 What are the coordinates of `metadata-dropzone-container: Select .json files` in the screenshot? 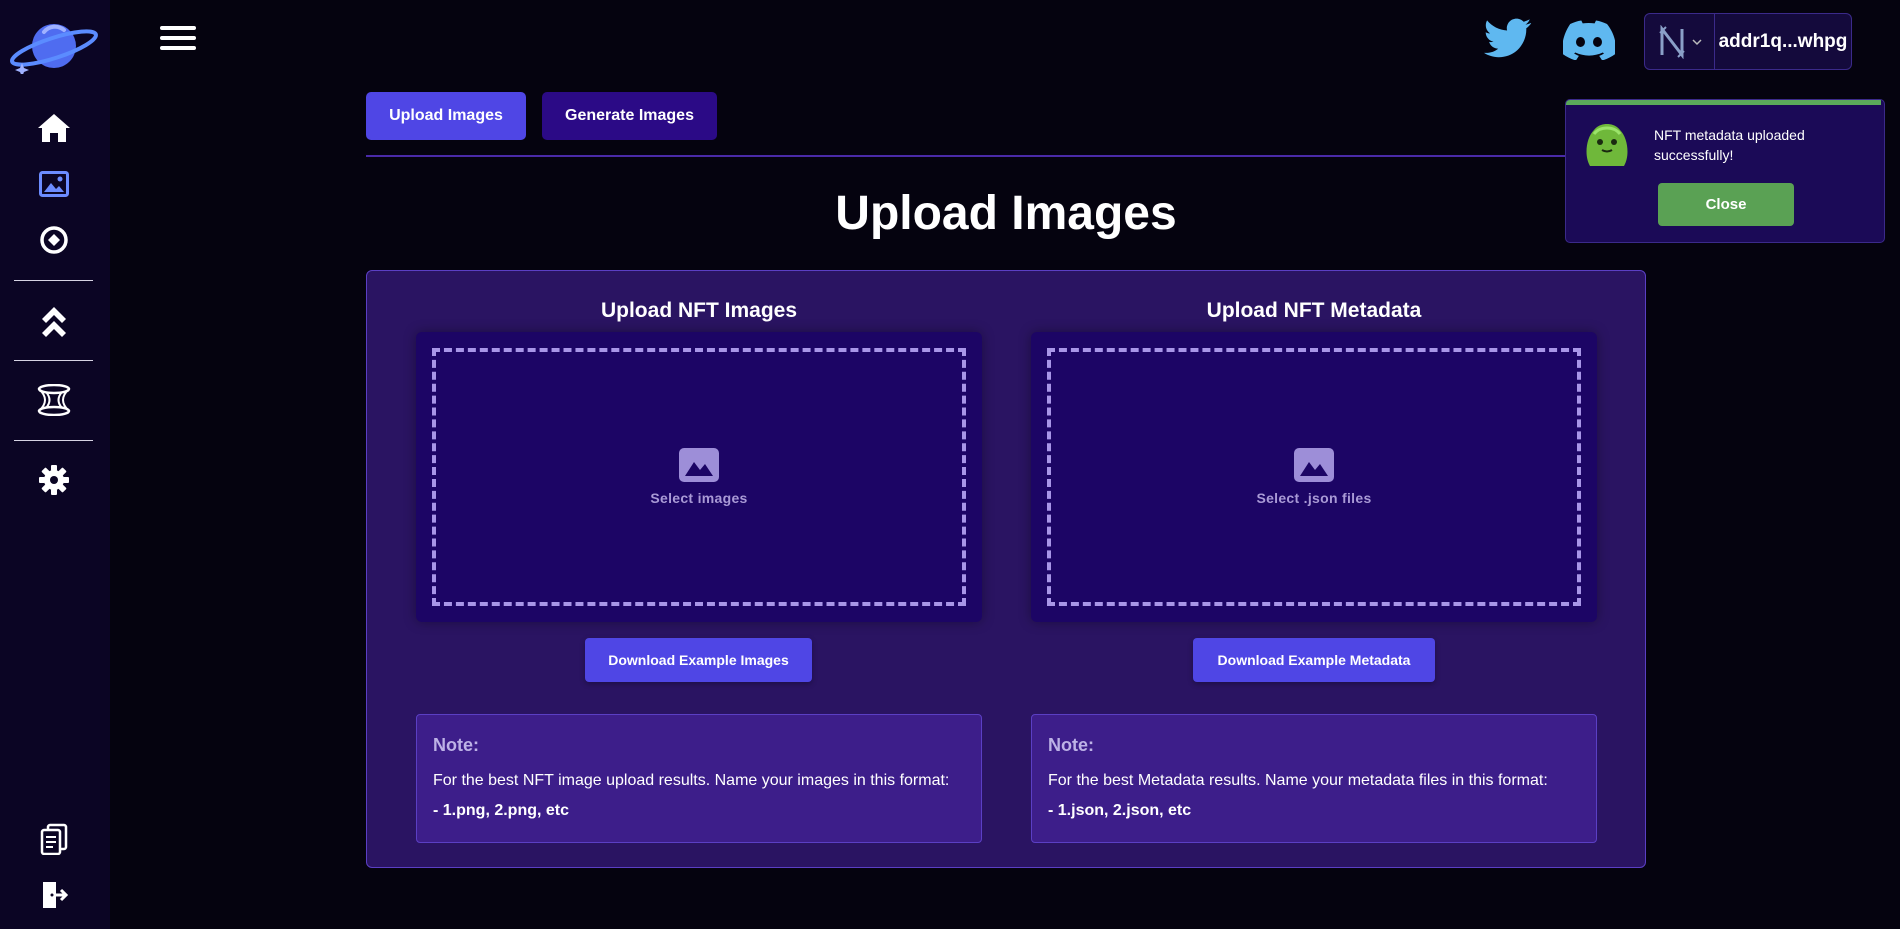 It's located at (1314, 477).